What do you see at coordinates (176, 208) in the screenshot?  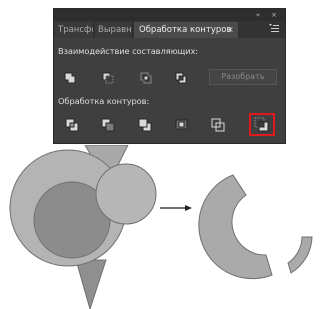 I see `right-arrow-icon` at bounding box center [176, 208].